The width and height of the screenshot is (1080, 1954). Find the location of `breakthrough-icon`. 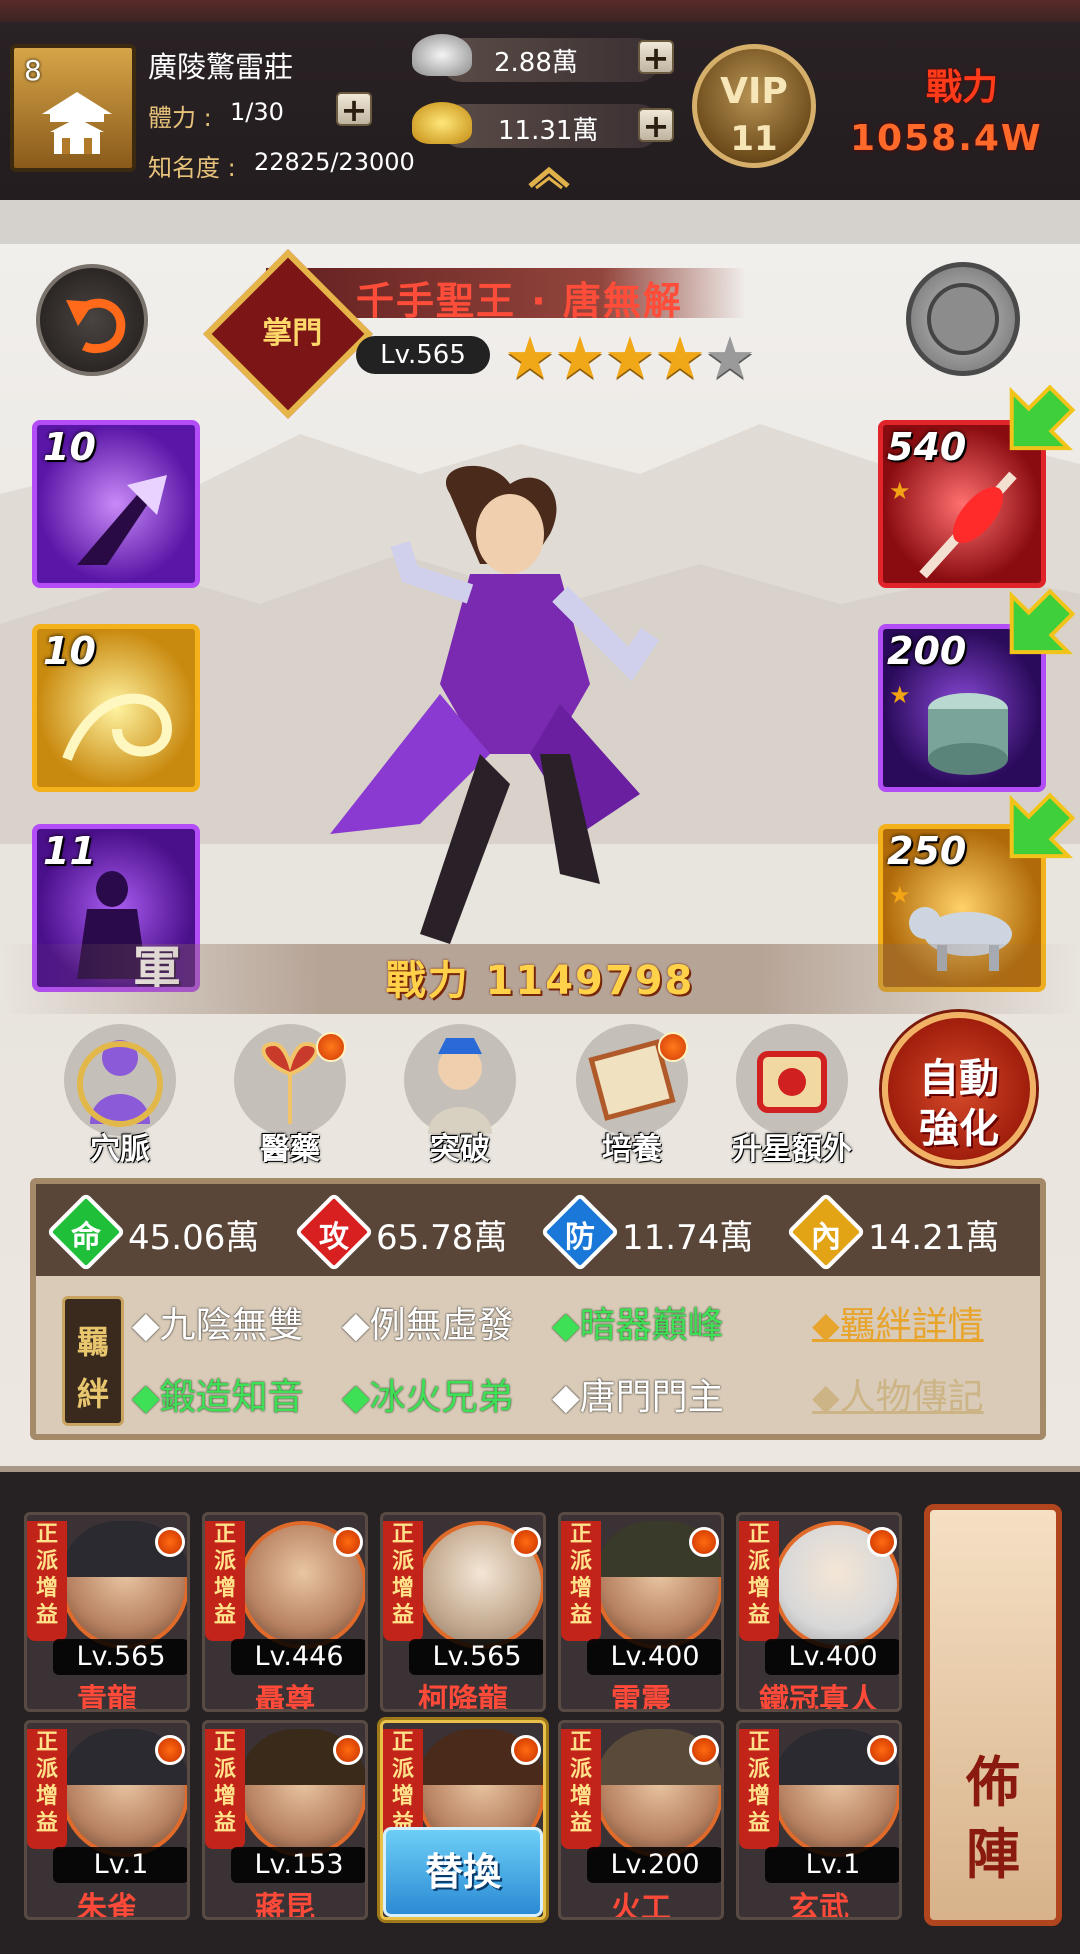

breakthrough-icon is located at coordinates (460, 1080).